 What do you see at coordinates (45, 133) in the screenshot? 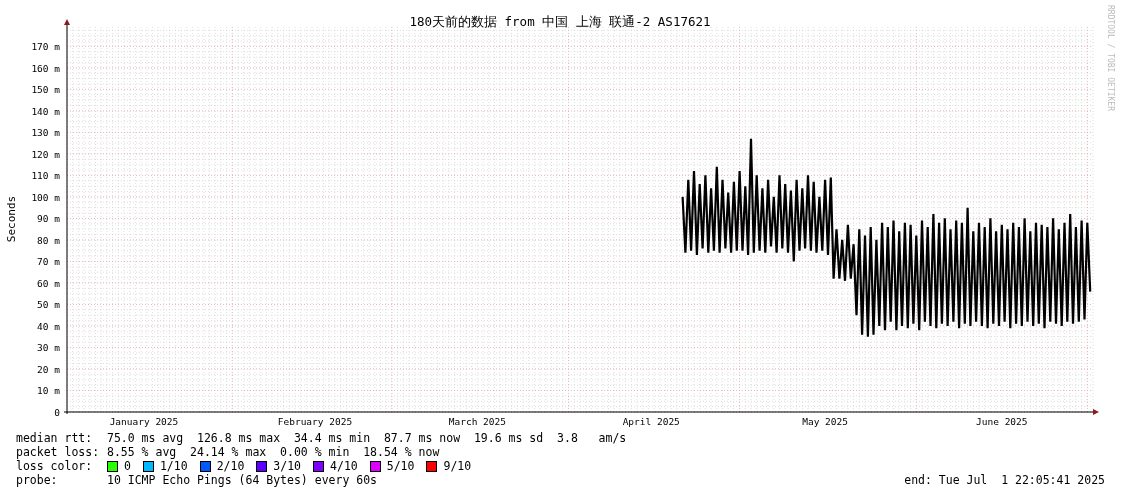
I see `y-tick-label: 130 m` at bounding box center [45, 133].